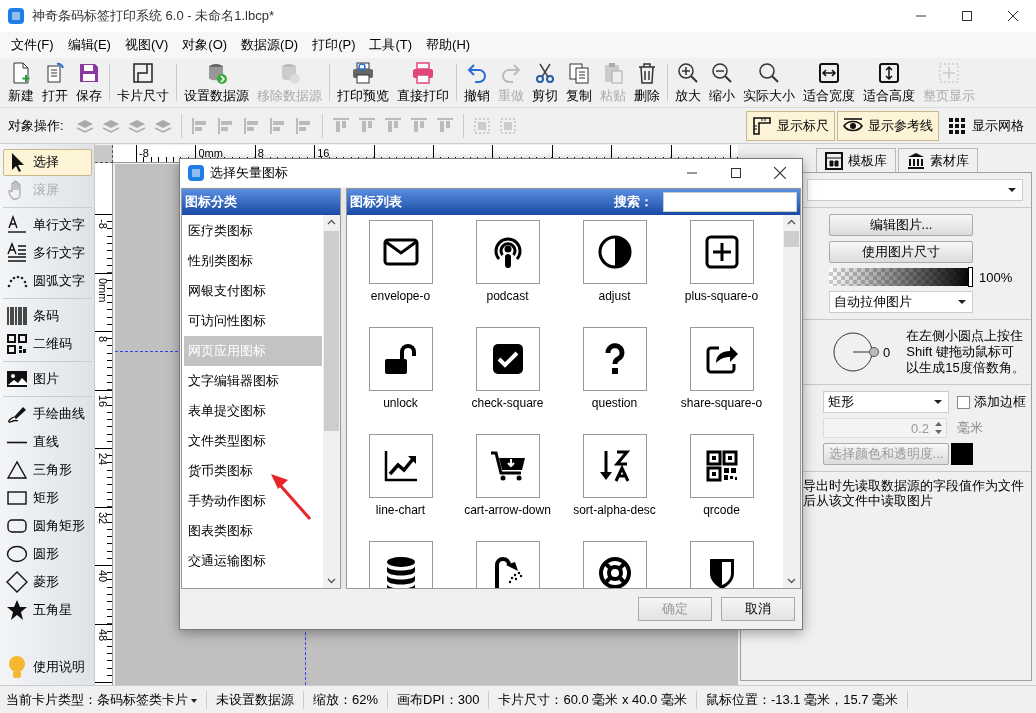  I want to click on dropdown, so click(915, 190).